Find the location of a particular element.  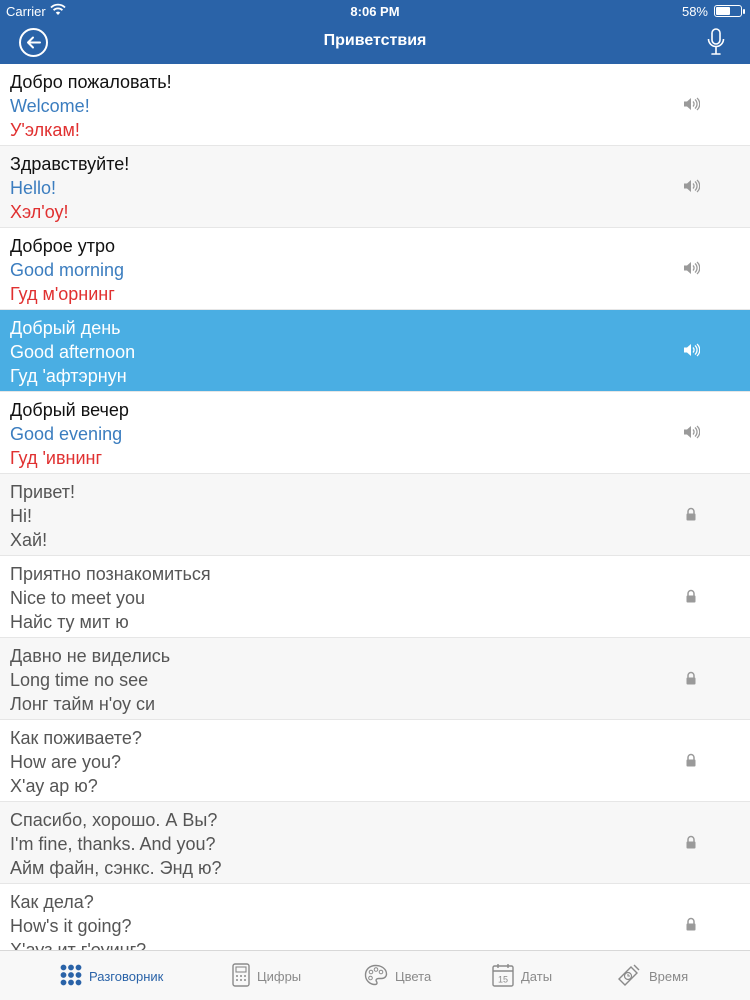

phrase-english: Long time no see is located at coordinates (79, 680).